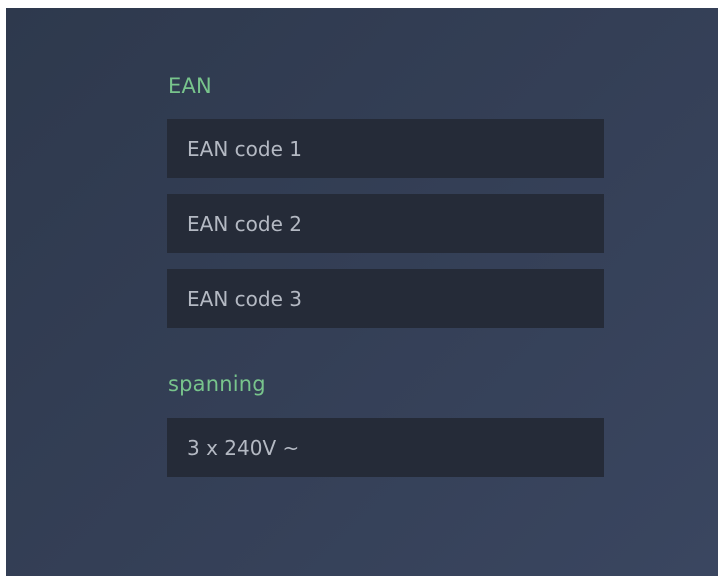 Image resolution: width=720 pixels, height=576 pixels. I want to click on ean-section-label: EAN, so click(190, 86).